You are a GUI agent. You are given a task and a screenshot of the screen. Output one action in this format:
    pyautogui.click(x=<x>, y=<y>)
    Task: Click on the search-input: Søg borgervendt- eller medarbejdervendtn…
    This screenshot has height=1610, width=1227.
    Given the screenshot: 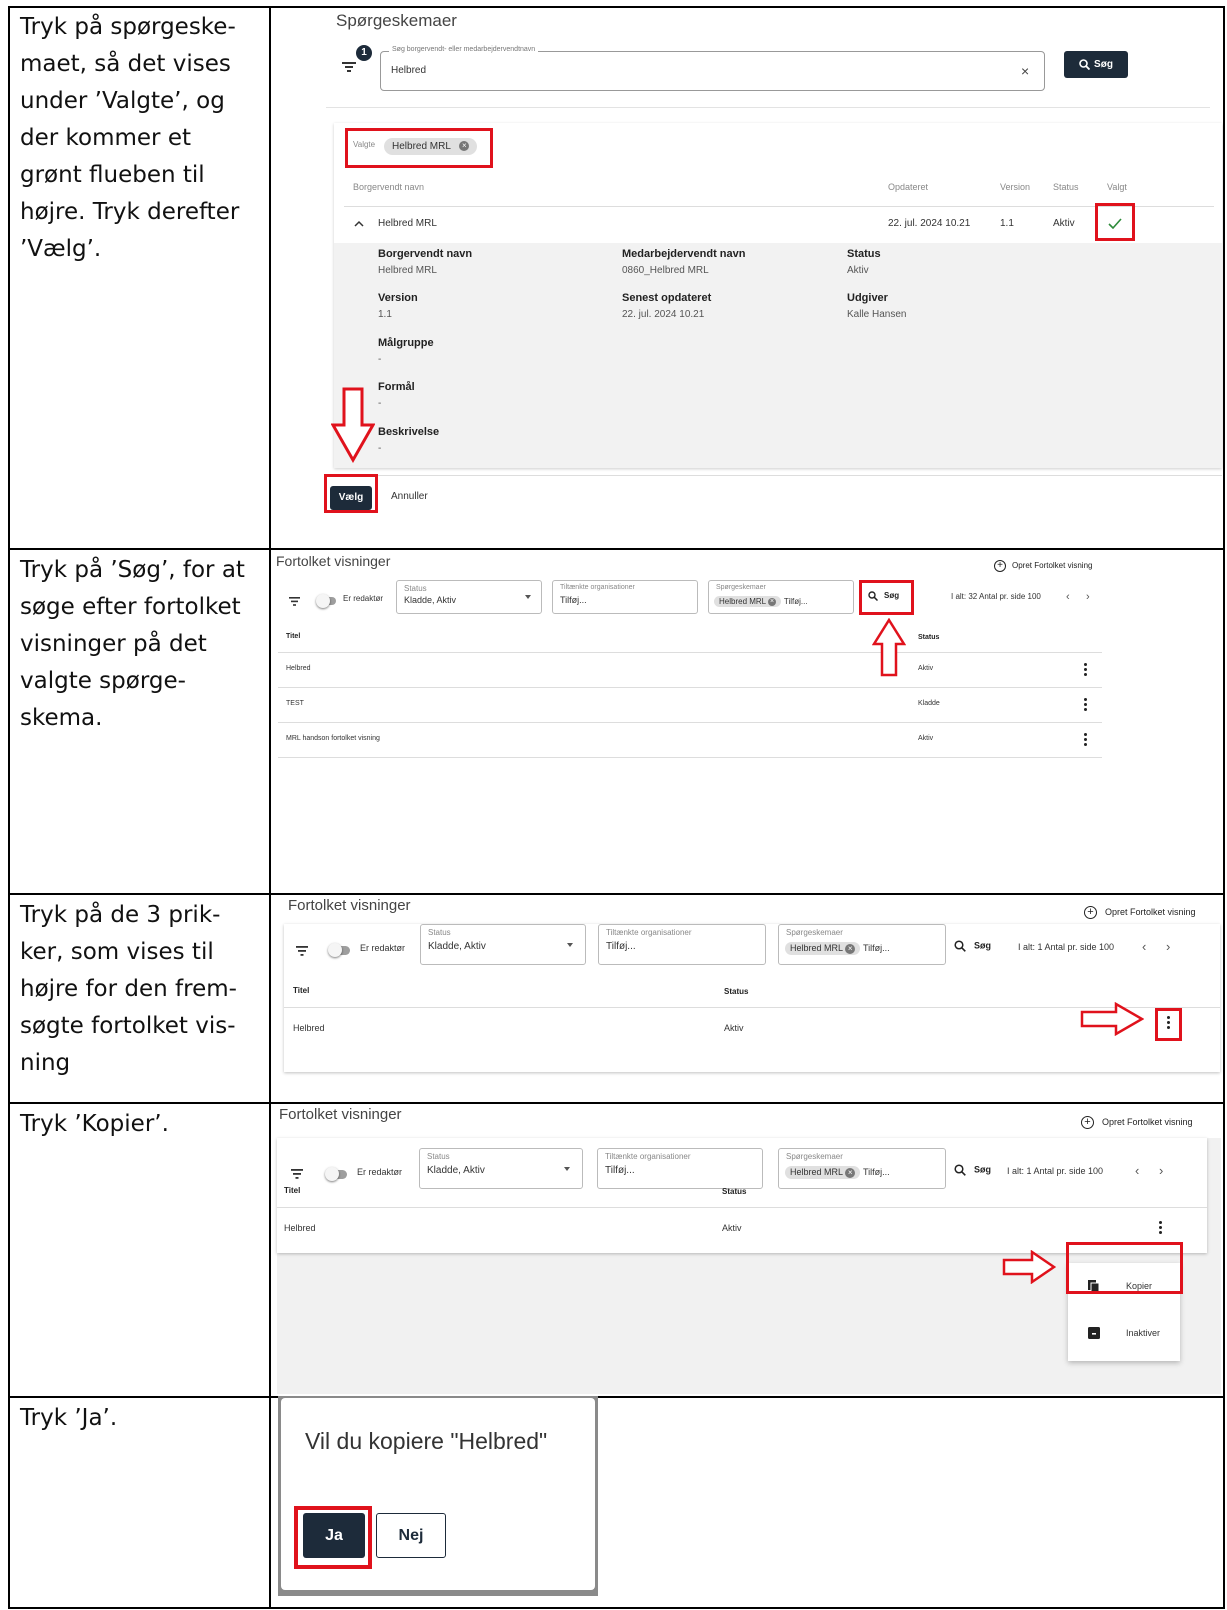 What is the action you would take?
    pyautogui.click(x=712, y=68)
    